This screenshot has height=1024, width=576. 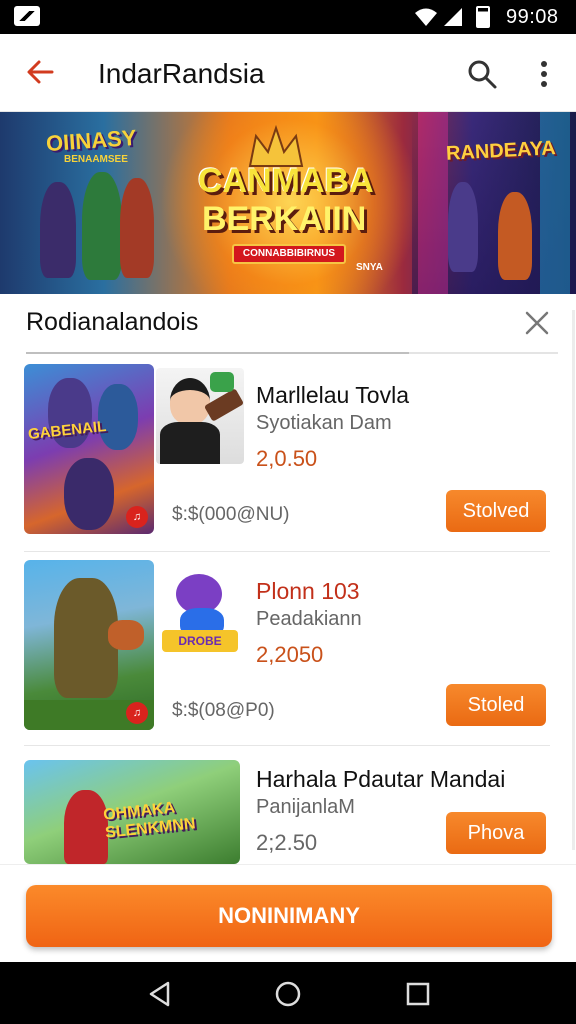 What do you see at coordinates (289, 916) in the screenshot?
I see `primary-cta-button: NONINIMANY` at bounding box center [289, 916].